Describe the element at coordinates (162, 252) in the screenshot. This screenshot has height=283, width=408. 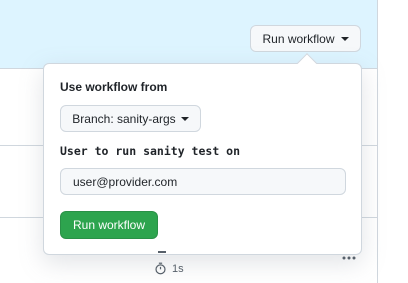
I see `calendar-icon-fragment` at that location.